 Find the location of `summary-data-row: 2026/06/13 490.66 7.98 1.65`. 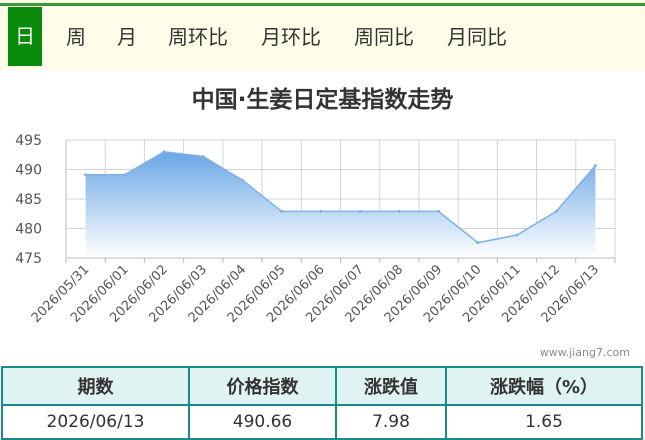

summary-data-row: 2026/06/13 490.66 7.98 1.65 is located at coordinates (322, 422).